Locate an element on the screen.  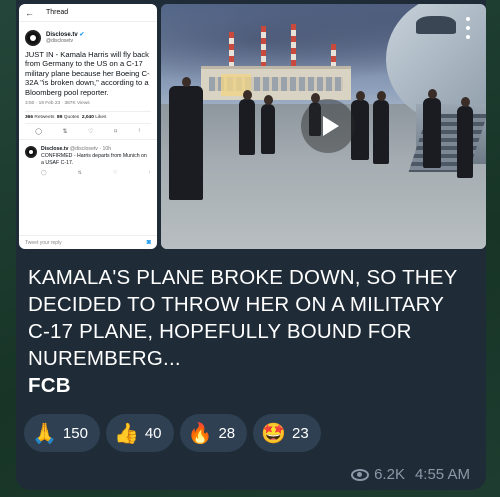
star-struck-emoji-icon: 🤩 is located at coordinates (274, 433).